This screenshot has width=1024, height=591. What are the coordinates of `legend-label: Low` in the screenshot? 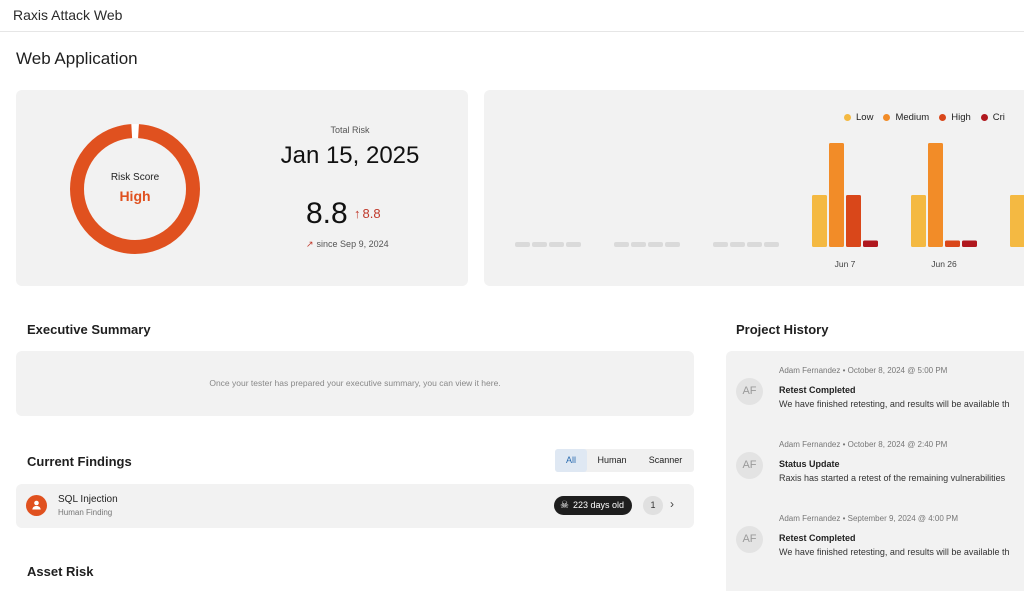 It's located at (865, 117).